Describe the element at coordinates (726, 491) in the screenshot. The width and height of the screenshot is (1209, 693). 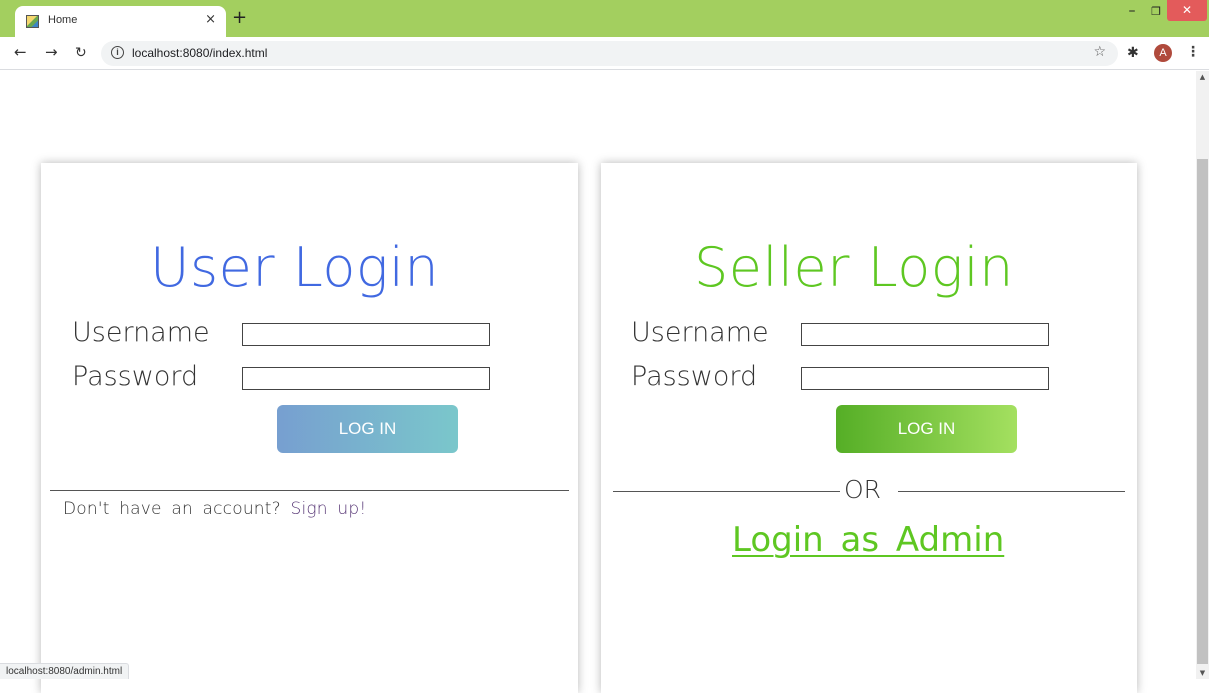
I see `or-divider-left` at that location.